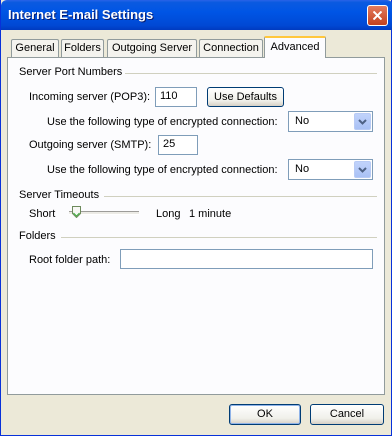 The width and height of the screenshot is (392, 436). I want to click on root-folder-input, so click(246, 259).